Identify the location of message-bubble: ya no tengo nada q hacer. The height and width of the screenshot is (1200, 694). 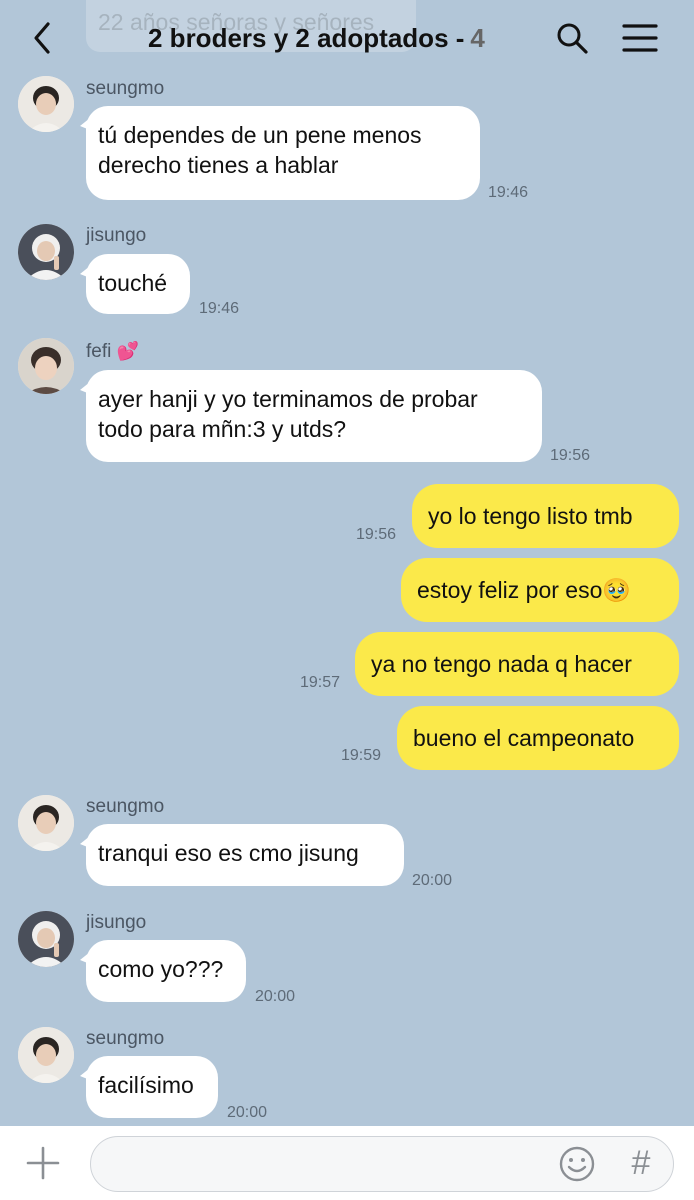
(517, 664).